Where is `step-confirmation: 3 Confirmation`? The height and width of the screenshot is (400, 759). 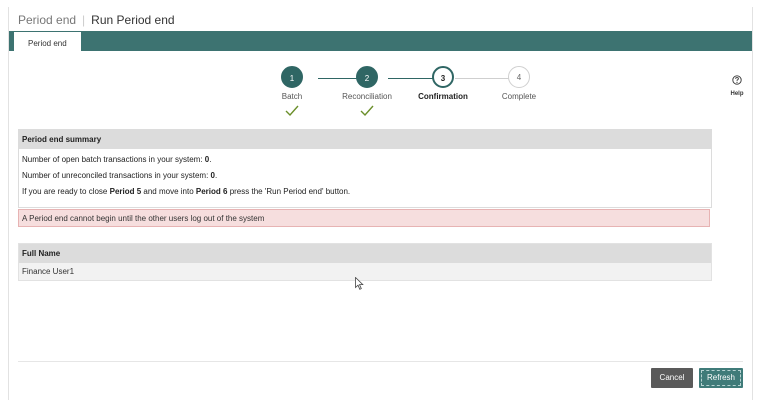 step-confirmation: 3 Confirmation is located at coordinates (443, 83).